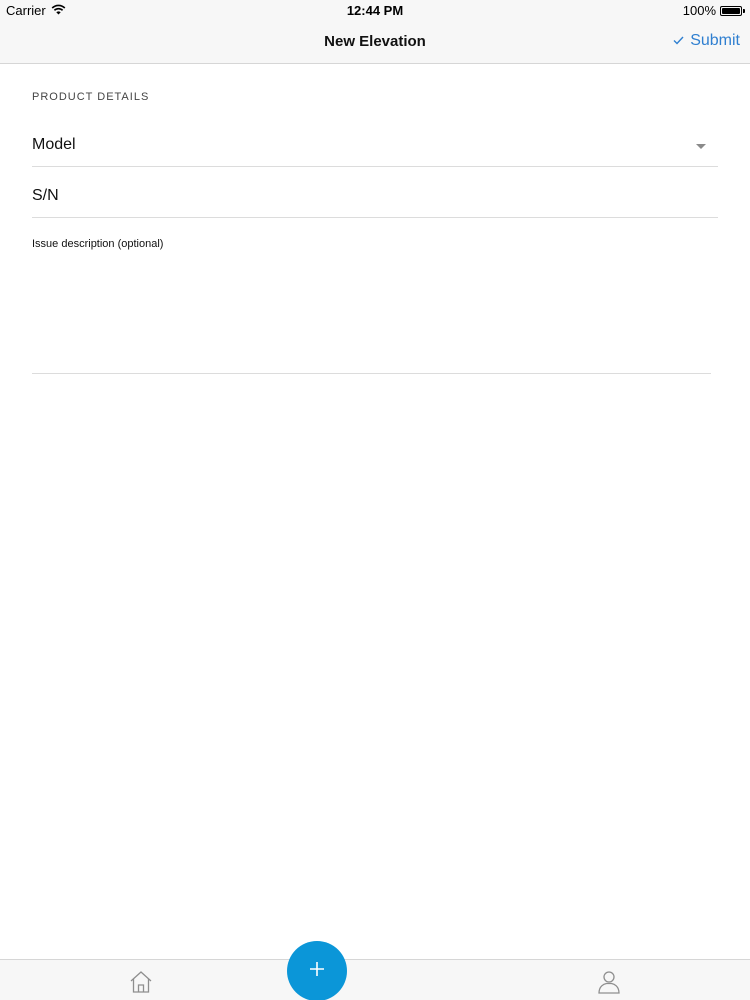 This screenshot has width=750, height=1000. Describe the element at coordinates (54, 144) in the screenshot. I see `model-label: Model` at that location.